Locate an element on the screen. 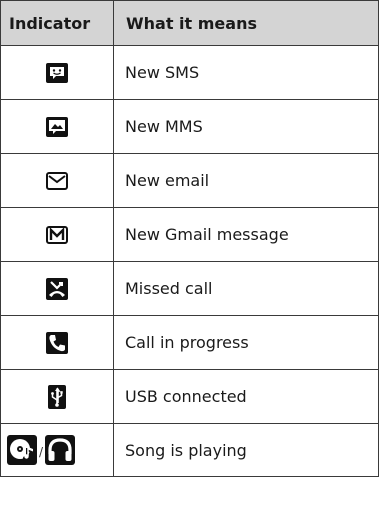 This screenshot has width=380, height=523. usb-icon is located at coordinates (57, 396).